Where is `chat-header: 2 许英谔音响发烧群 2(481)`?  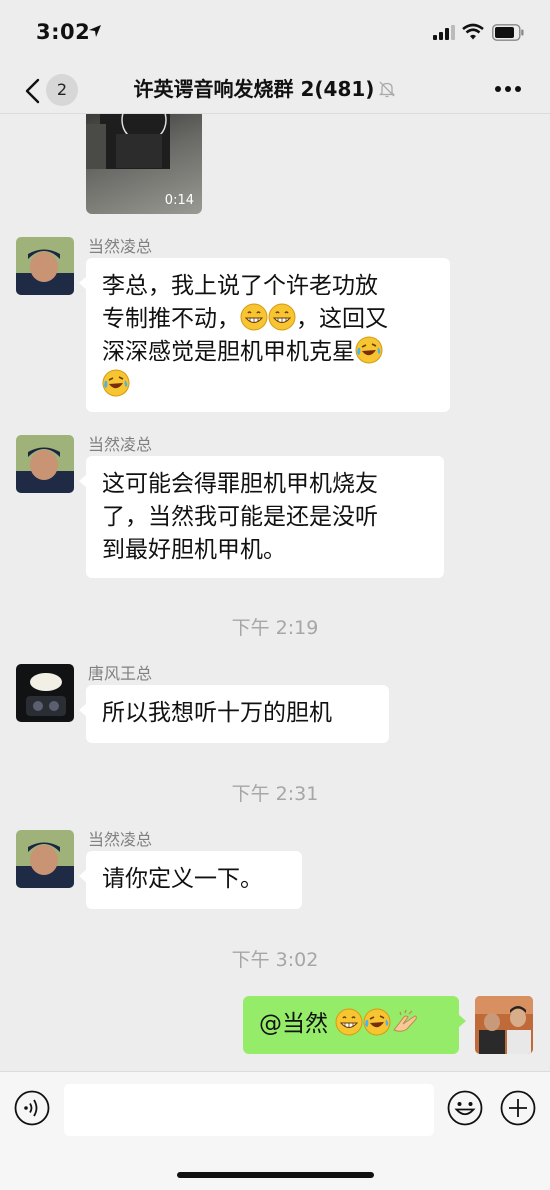 chat-header: 2 许英谔音响发烧群 2(481) is located at coordinates (275, 89).